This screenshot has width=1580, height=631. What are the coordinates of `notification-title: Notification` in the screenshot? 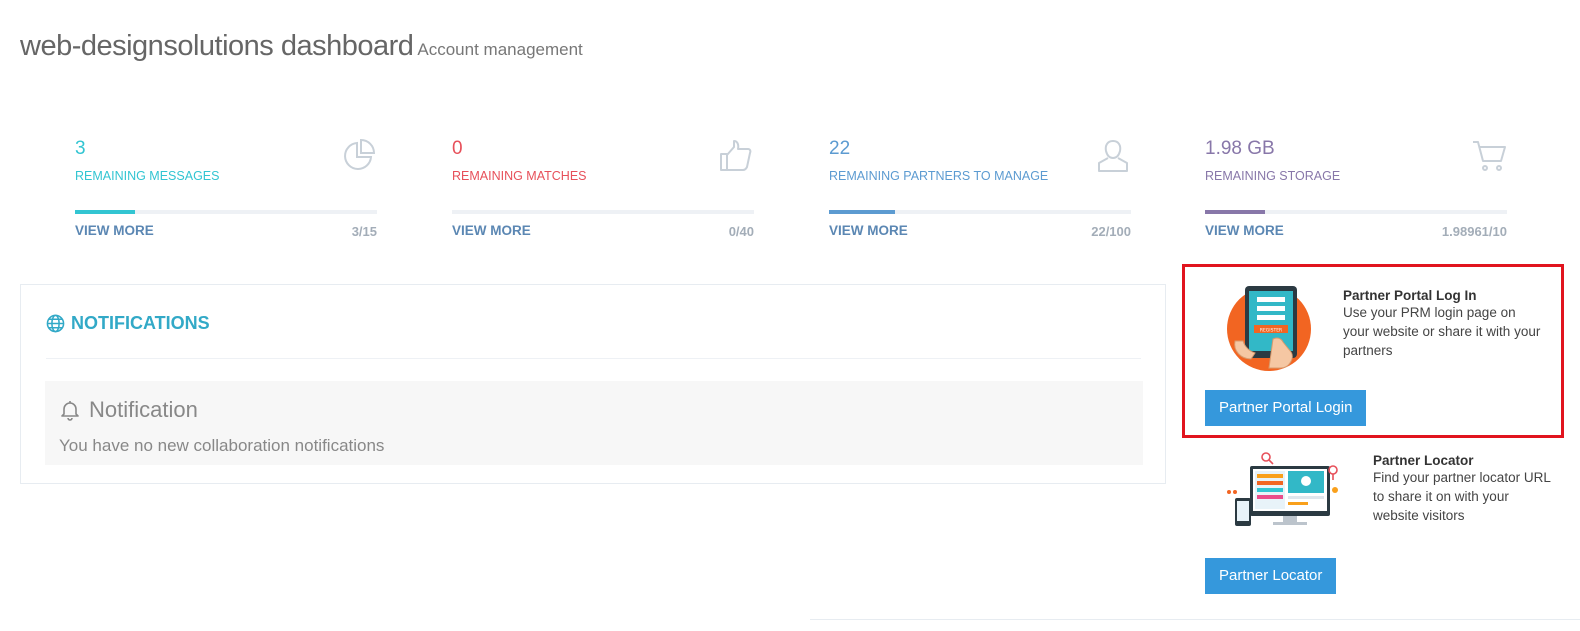 It's located at (128, 410).